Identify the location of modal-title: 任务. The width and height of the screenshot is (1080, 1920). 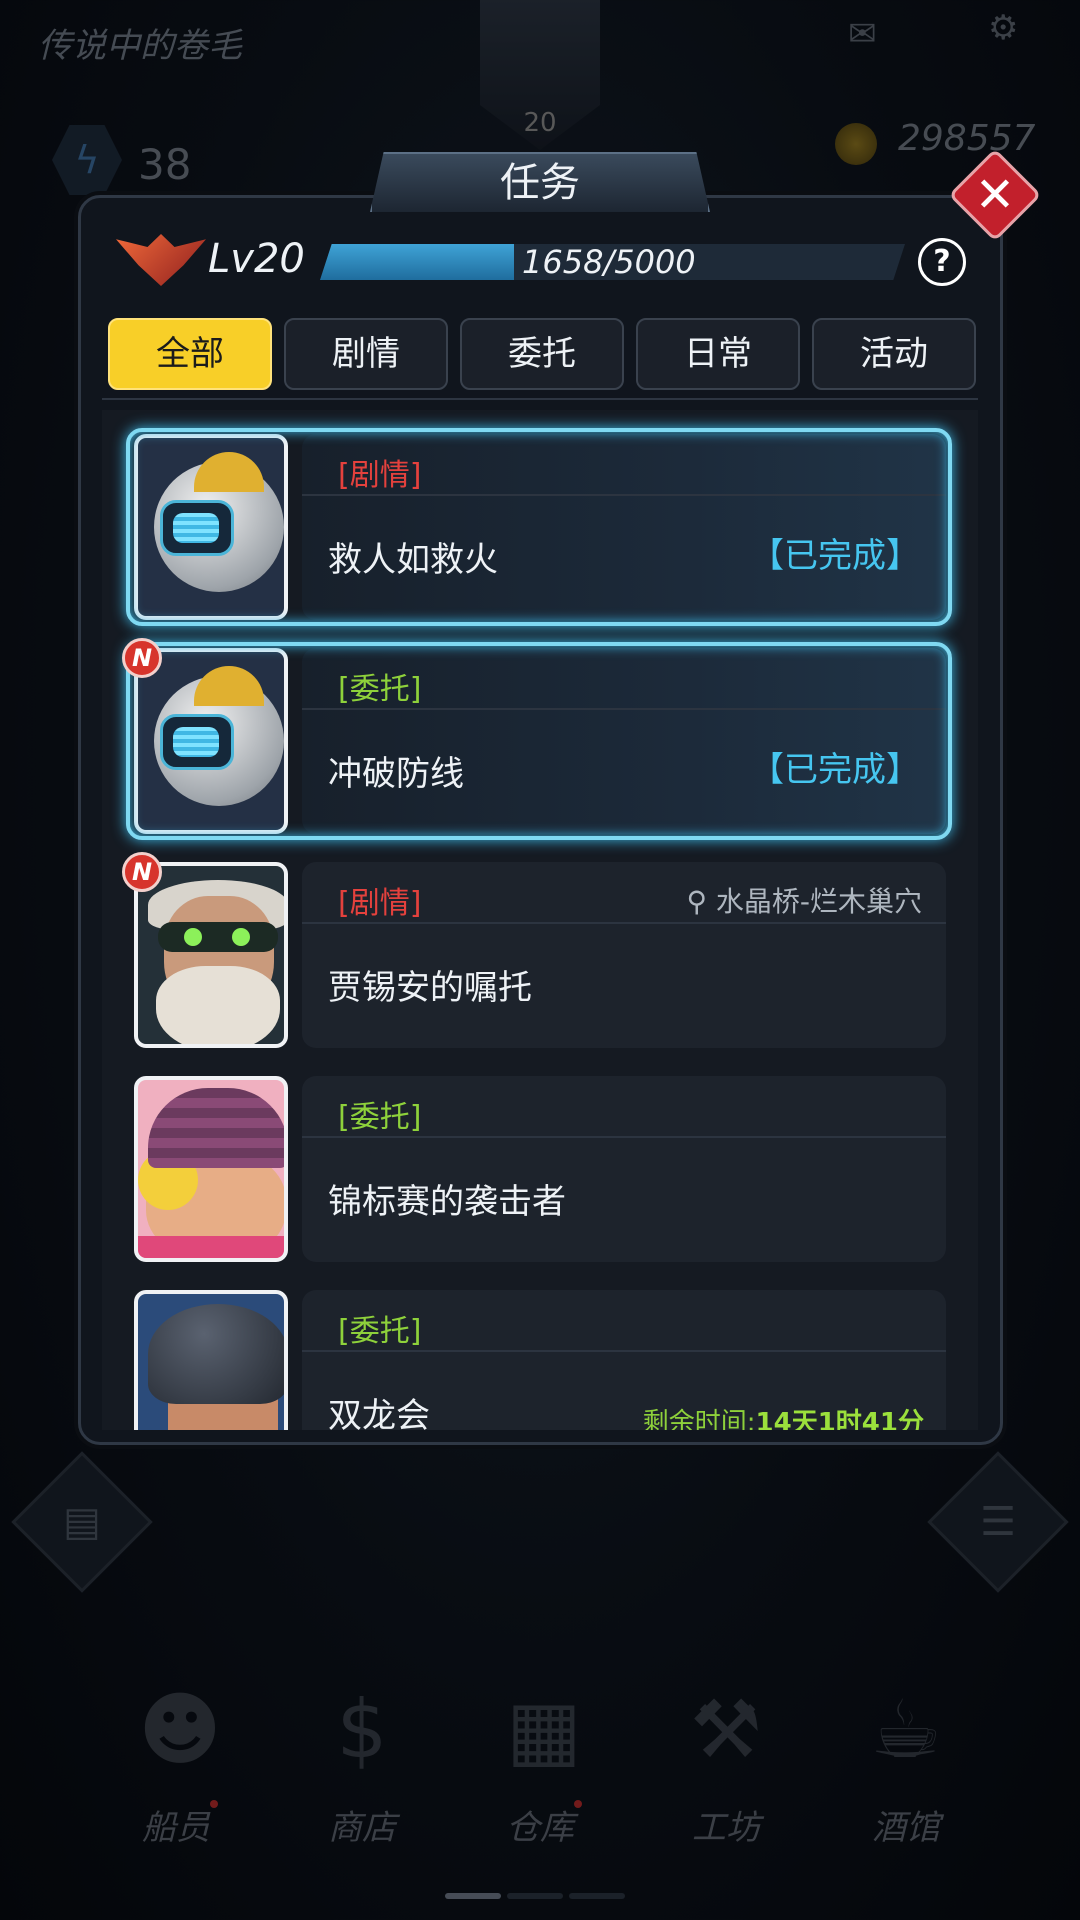
(540, 182).